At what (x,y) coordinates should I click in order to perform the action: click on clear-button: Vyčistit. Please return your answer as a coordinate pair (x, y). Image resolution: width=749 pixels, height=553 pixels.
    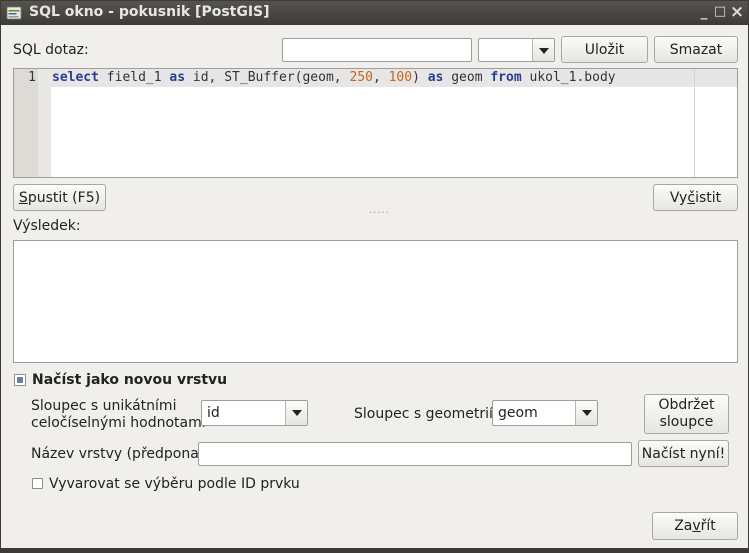
    Looking at the image, I should click on (695, 197).